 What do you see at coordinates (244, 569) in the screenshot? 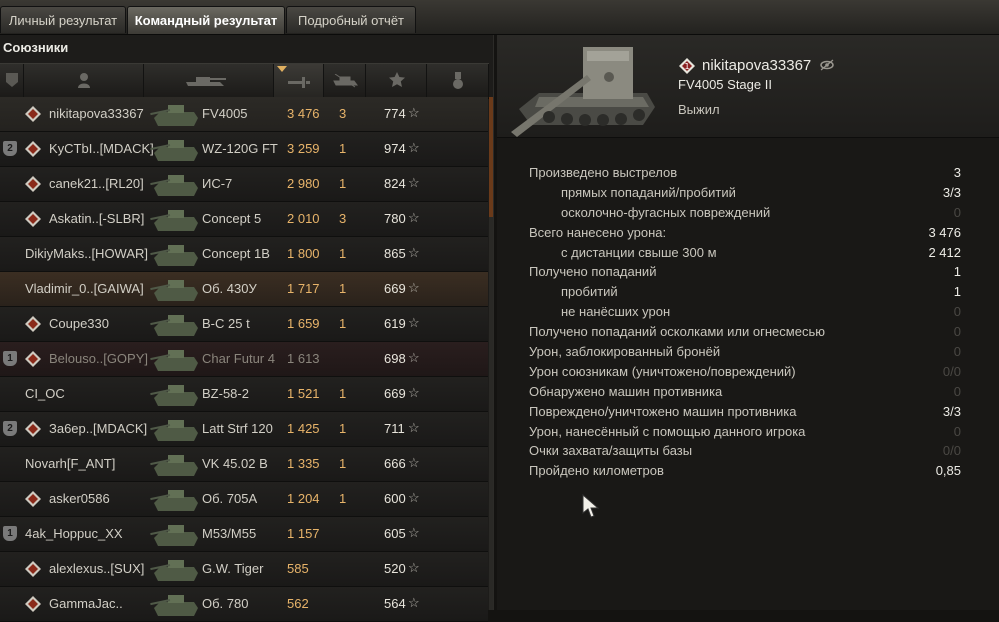
I see `table-row: alexlexus..[SUX] G.W. Tiger 585 520 ☆` at bounding box center [244, 569].